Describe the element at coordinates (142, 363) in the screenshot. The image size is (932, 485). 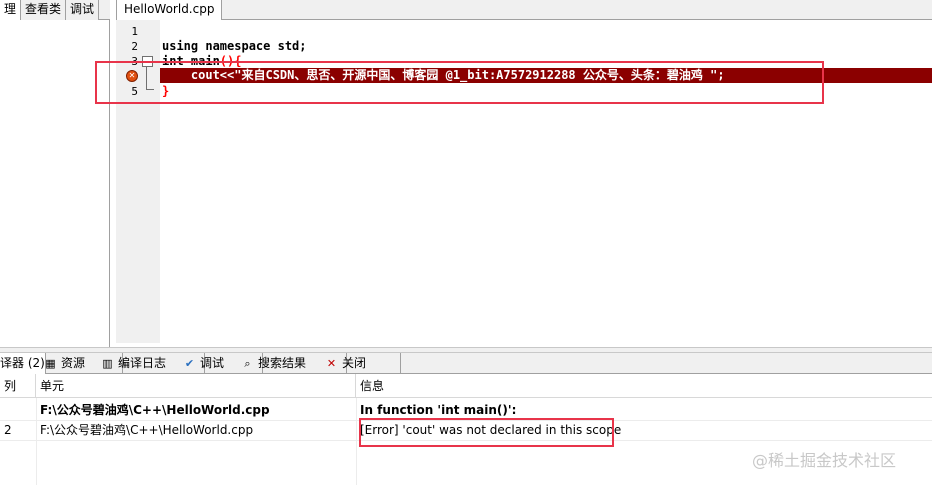
I see `tab-compile-log-label: 编译日志` at that location.